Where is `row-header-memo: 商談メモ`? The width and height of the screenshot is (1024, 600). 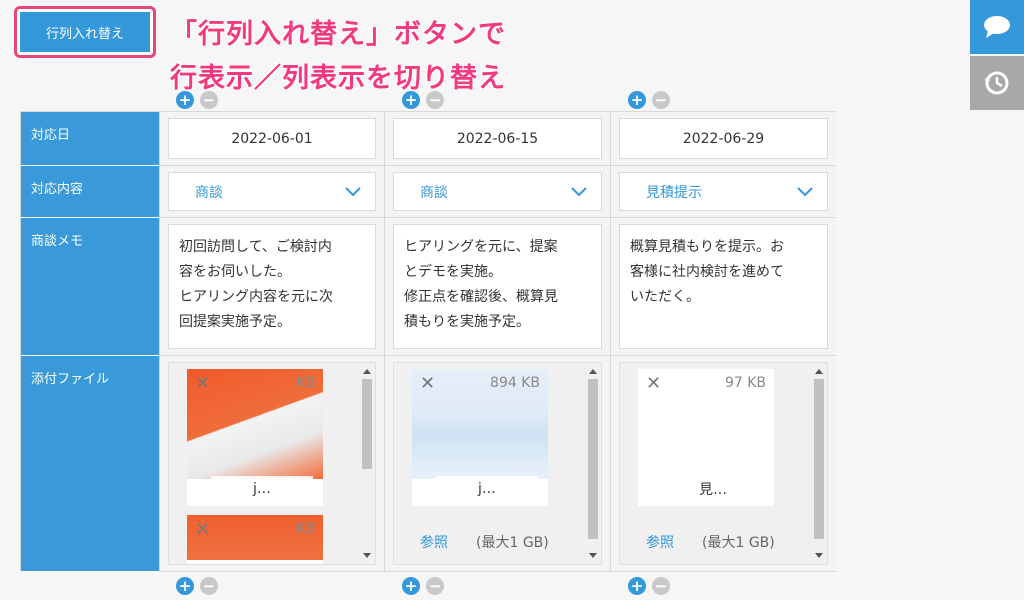 row-header-memo: 商談メモ is located at coordinates (90, 287).